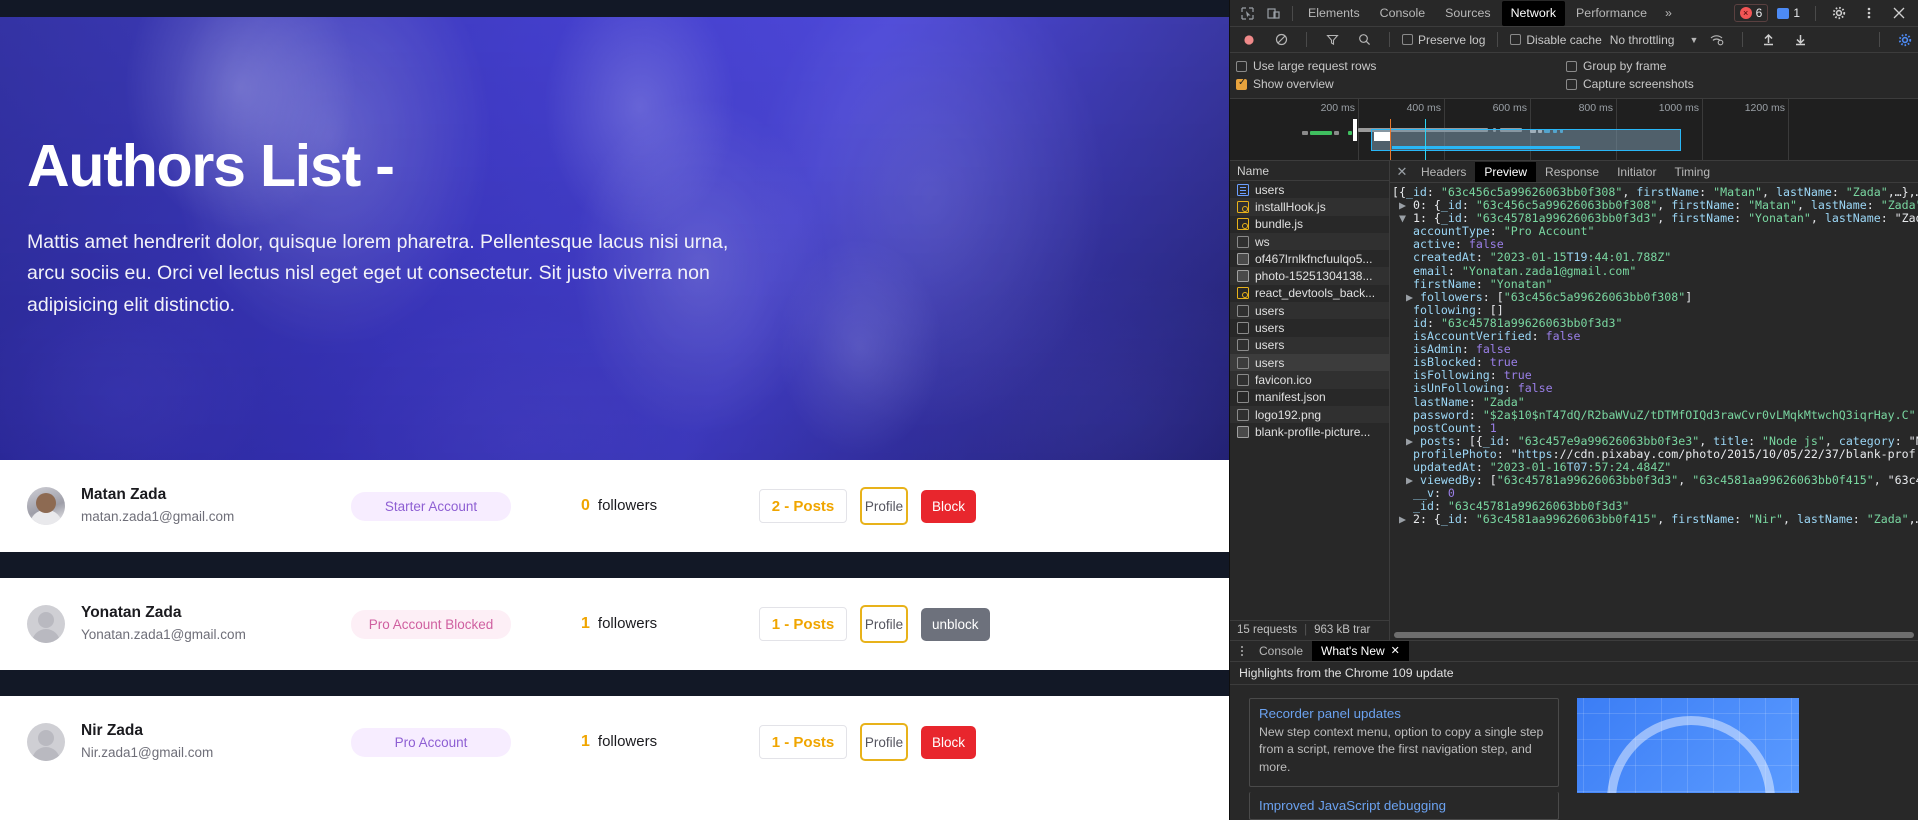  I want to click on request-row: logo192.png, so click(1309, 414).